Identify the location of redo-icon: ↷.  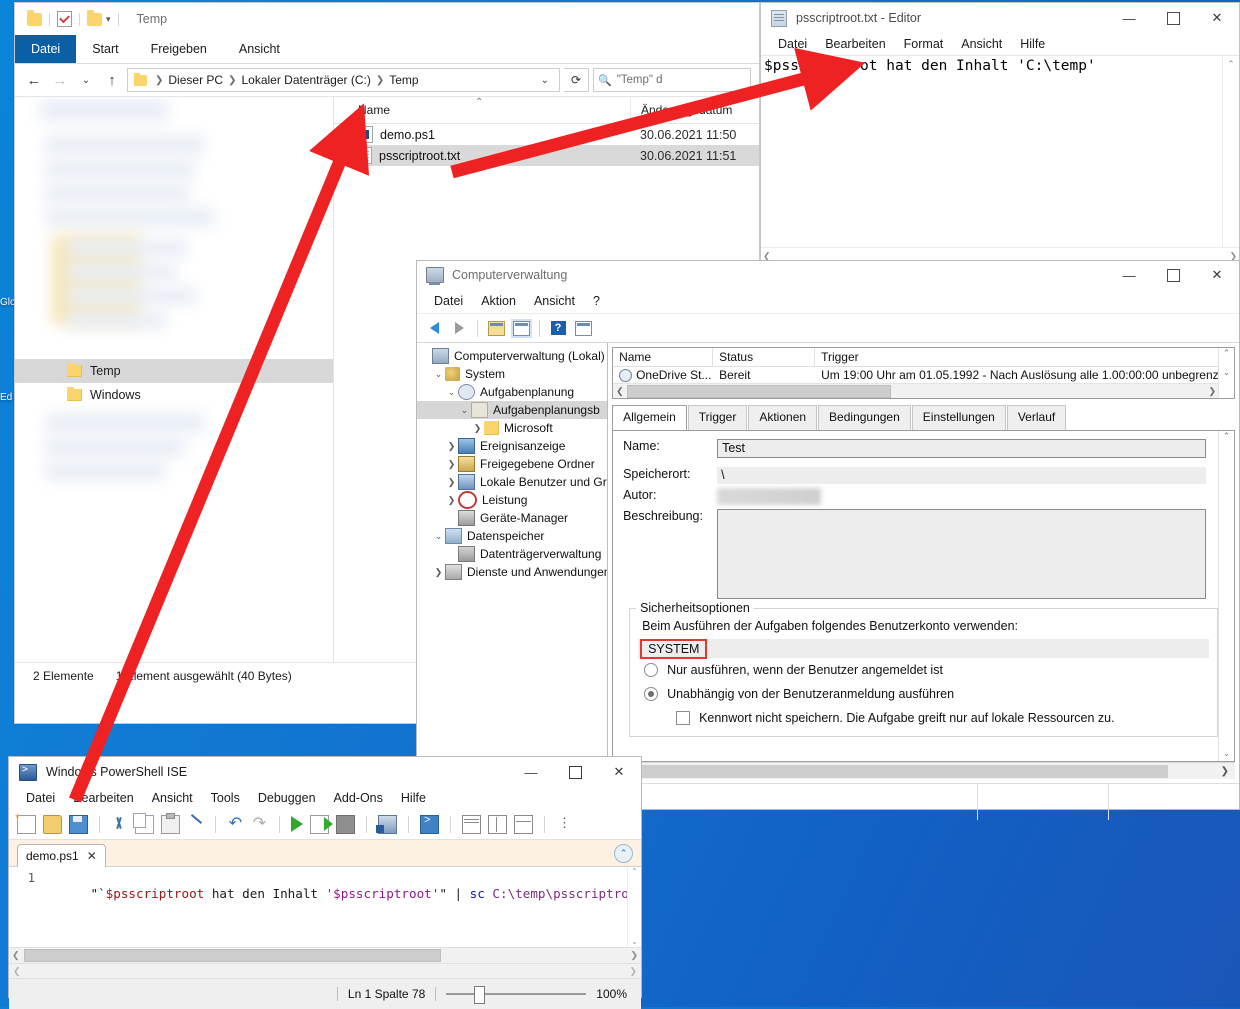
(259, 824).